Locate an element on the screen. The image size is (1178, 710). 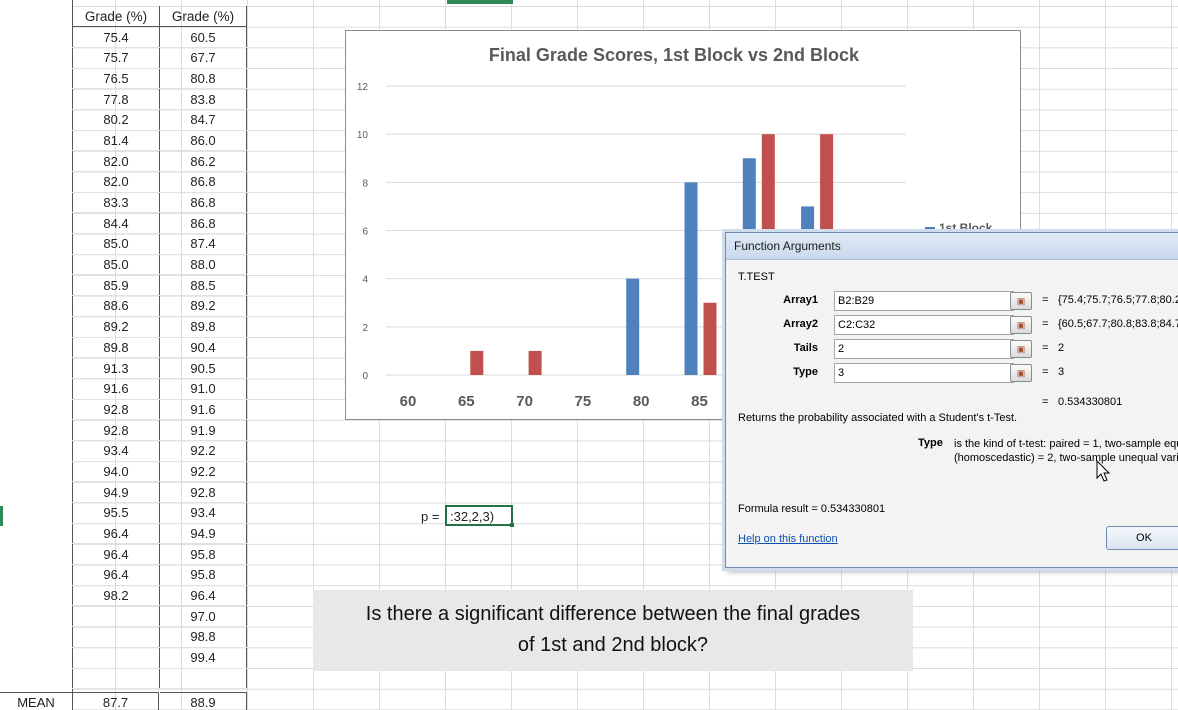
cell-block2: 91.0 is located at coordinates (203, 389).